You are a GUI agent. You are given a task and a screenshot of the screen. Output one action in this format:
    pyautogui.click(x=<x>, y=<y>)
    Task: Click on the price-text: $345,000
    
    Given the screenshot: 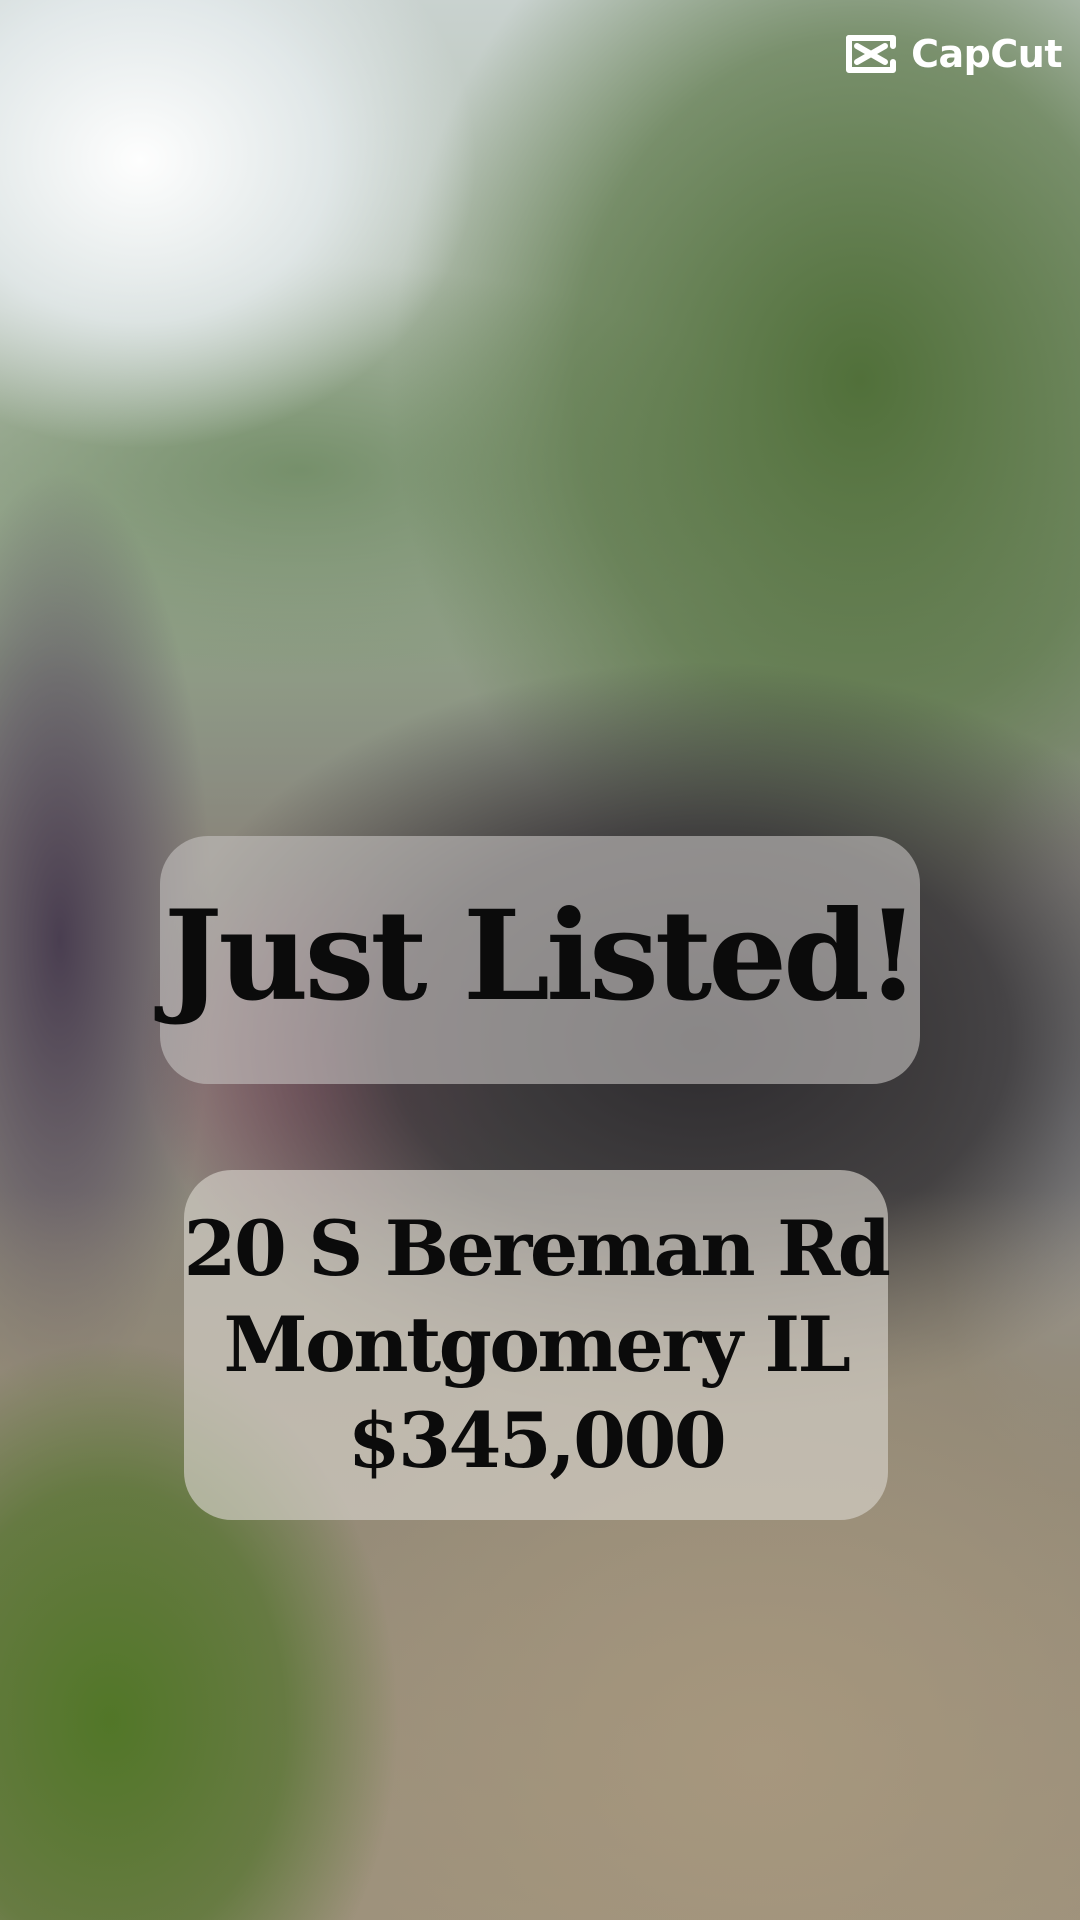 What is the action you would take?
    pyautogui.click(x=537, y=1440)
    